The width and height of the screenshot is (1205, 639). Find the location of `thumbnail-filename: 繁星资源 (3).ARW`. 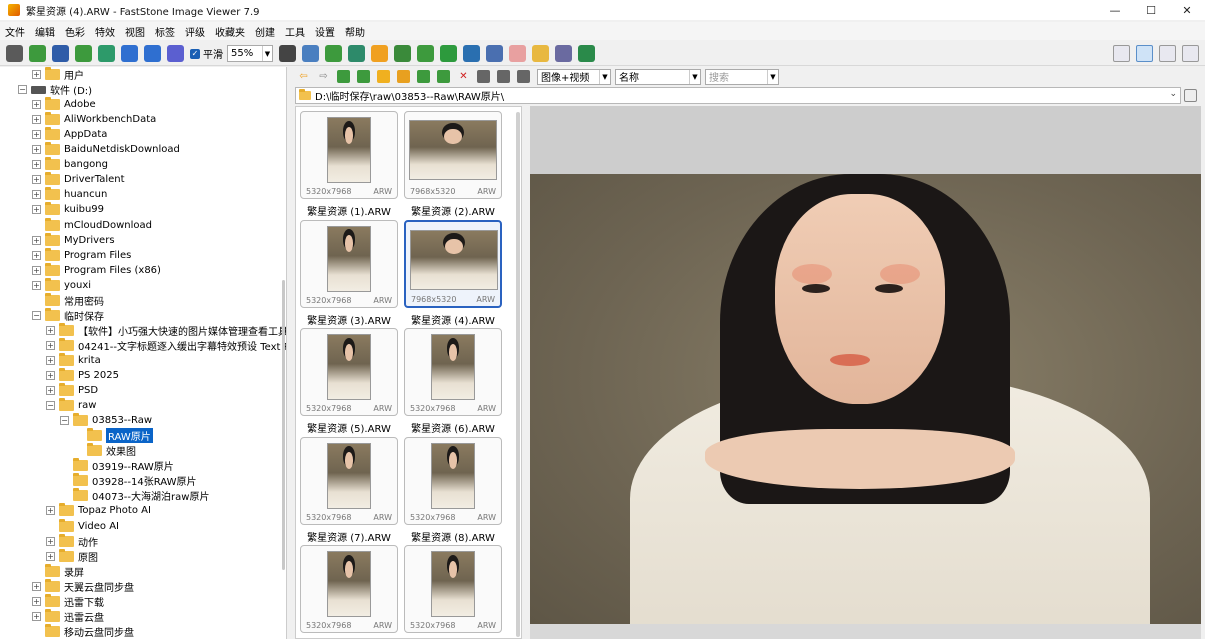

thumbnail-filename: 繁星资源 (3).ARW is located at coordinates (349, 319).